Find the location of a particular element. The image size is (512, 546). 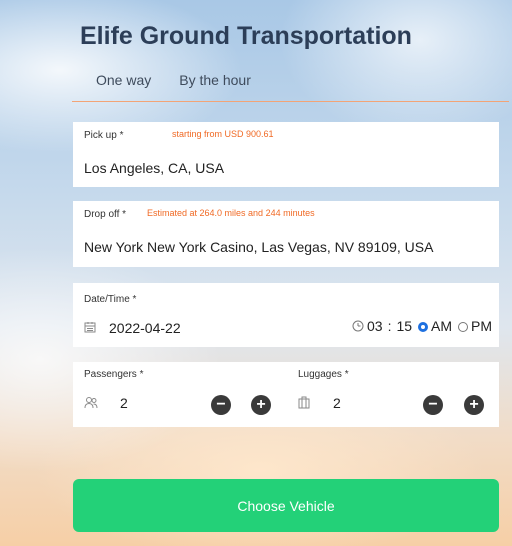

dropoff-label: Drop off * is located at coordinates (105, 214).